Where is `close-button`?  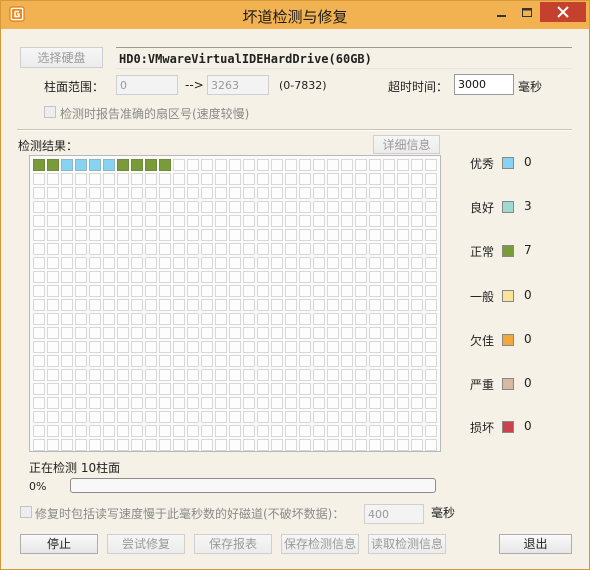
close-button is located at coordinates (563, 12).